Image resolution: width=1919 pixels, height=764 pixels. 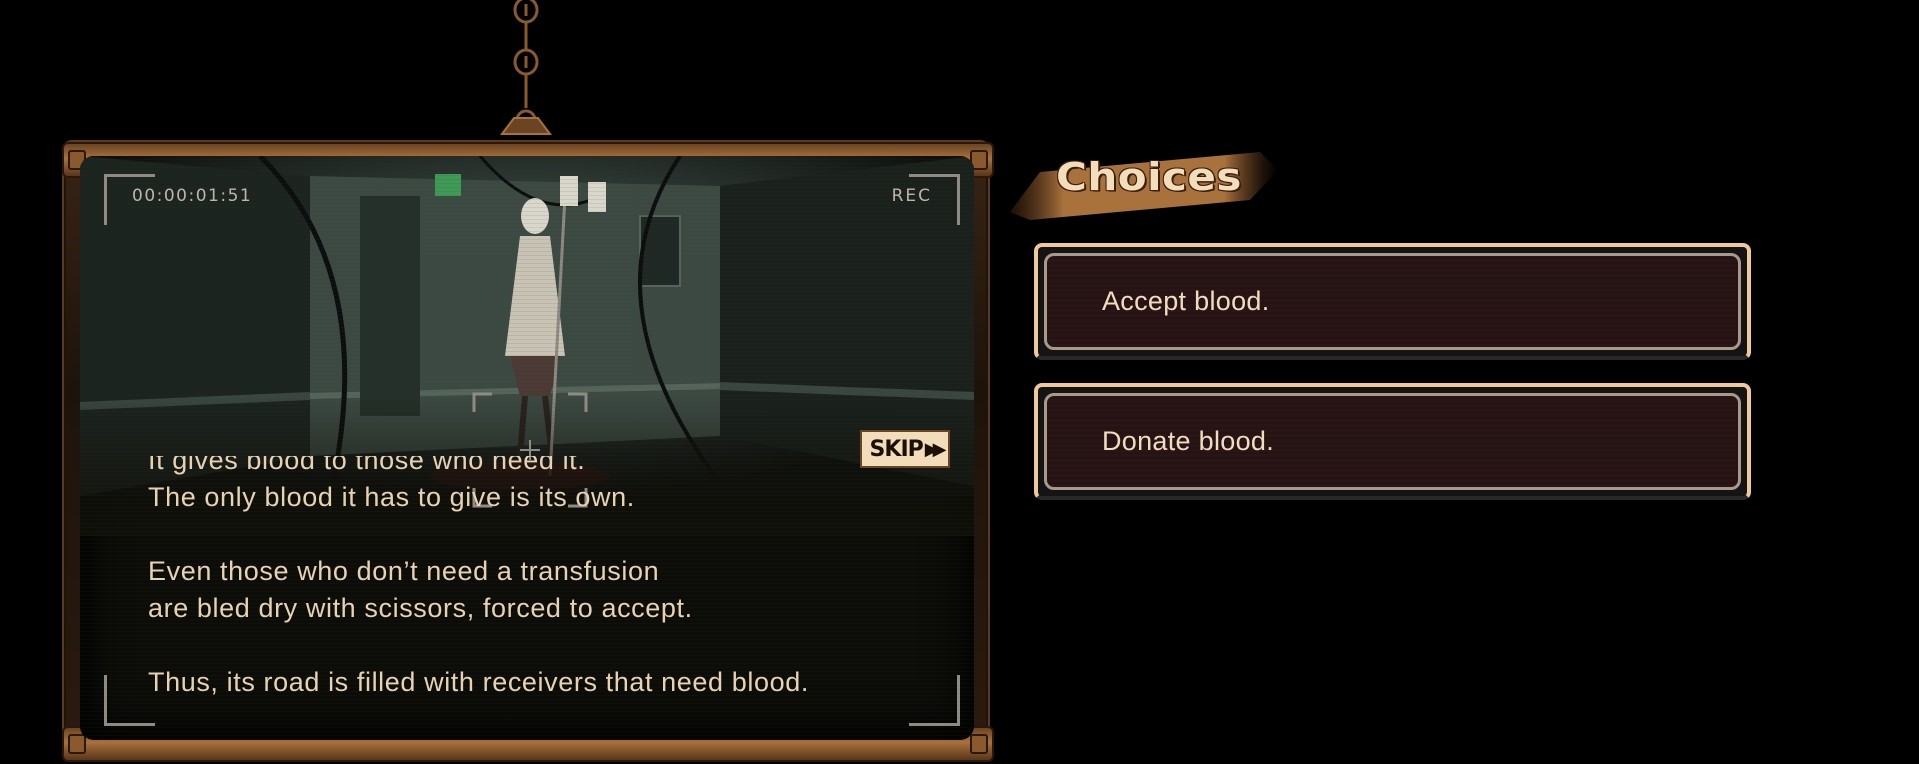 What do you see at coordinates (192, 196) in the screenshot?
I see `recording-timecode: 00:00:01:51` at bounding box center [192, 196].